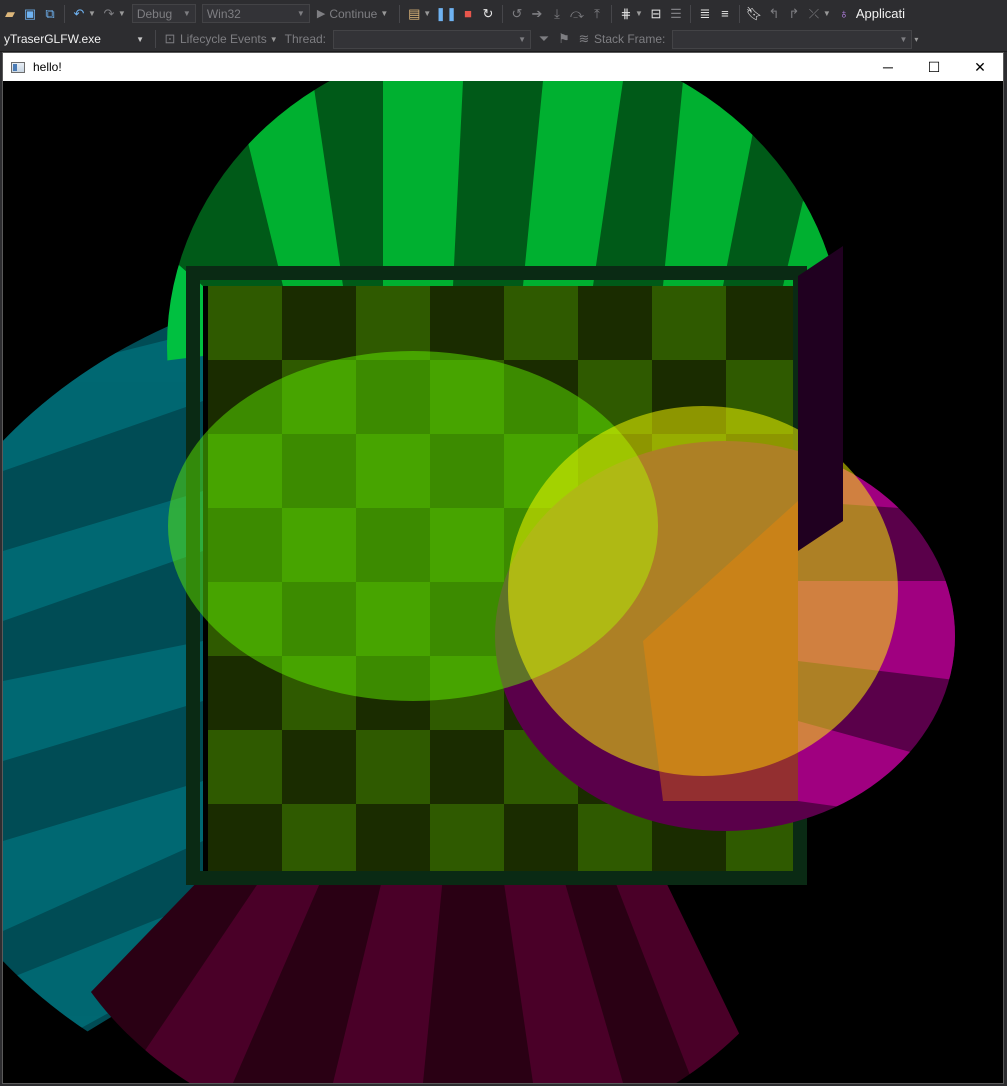 The height and width of the screenshot is (1086, 1007). I want to click on bookmarks-dropdown-icon: ▼, so click(827, 13).